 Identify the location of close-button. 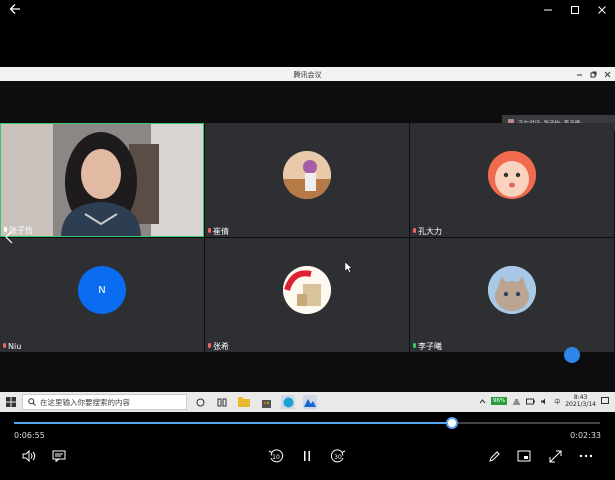
(601, 10).